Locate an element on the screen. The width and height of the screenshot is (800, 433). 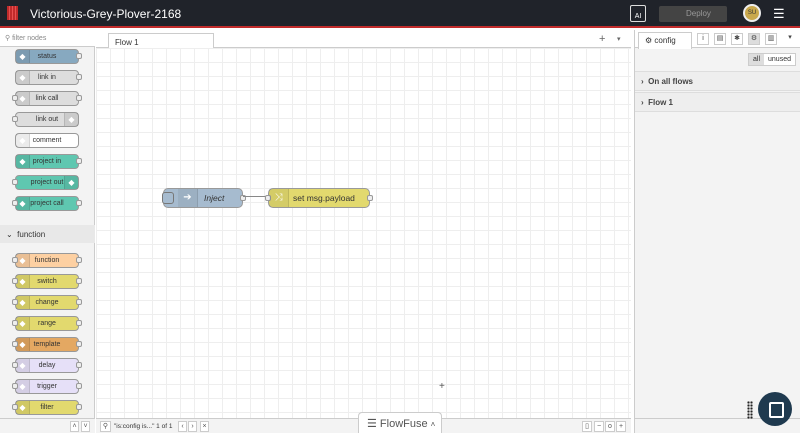
wire is located at coordinates (254, 196).